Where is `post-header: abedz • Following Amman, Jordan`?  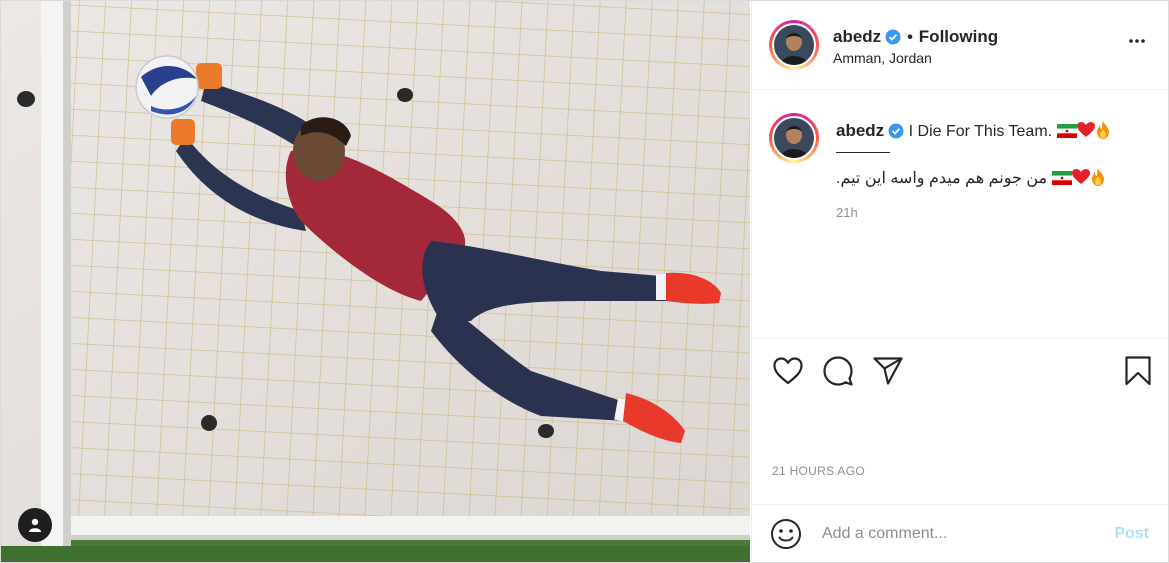 post-header: abedz • Following Amman, Jordan is located at coordinates (960, 45).